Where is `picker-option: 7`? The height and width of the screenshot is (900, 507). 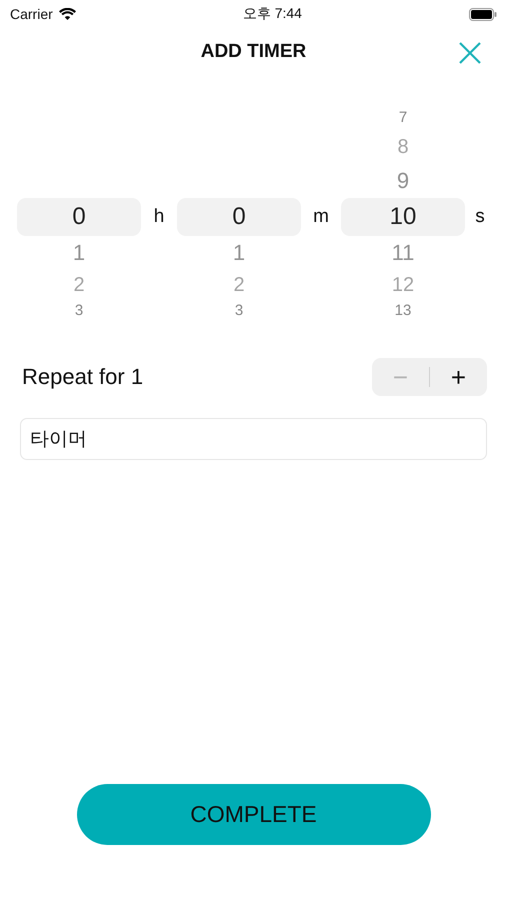
picker-option: 7 is located at coordinates (403, 118).